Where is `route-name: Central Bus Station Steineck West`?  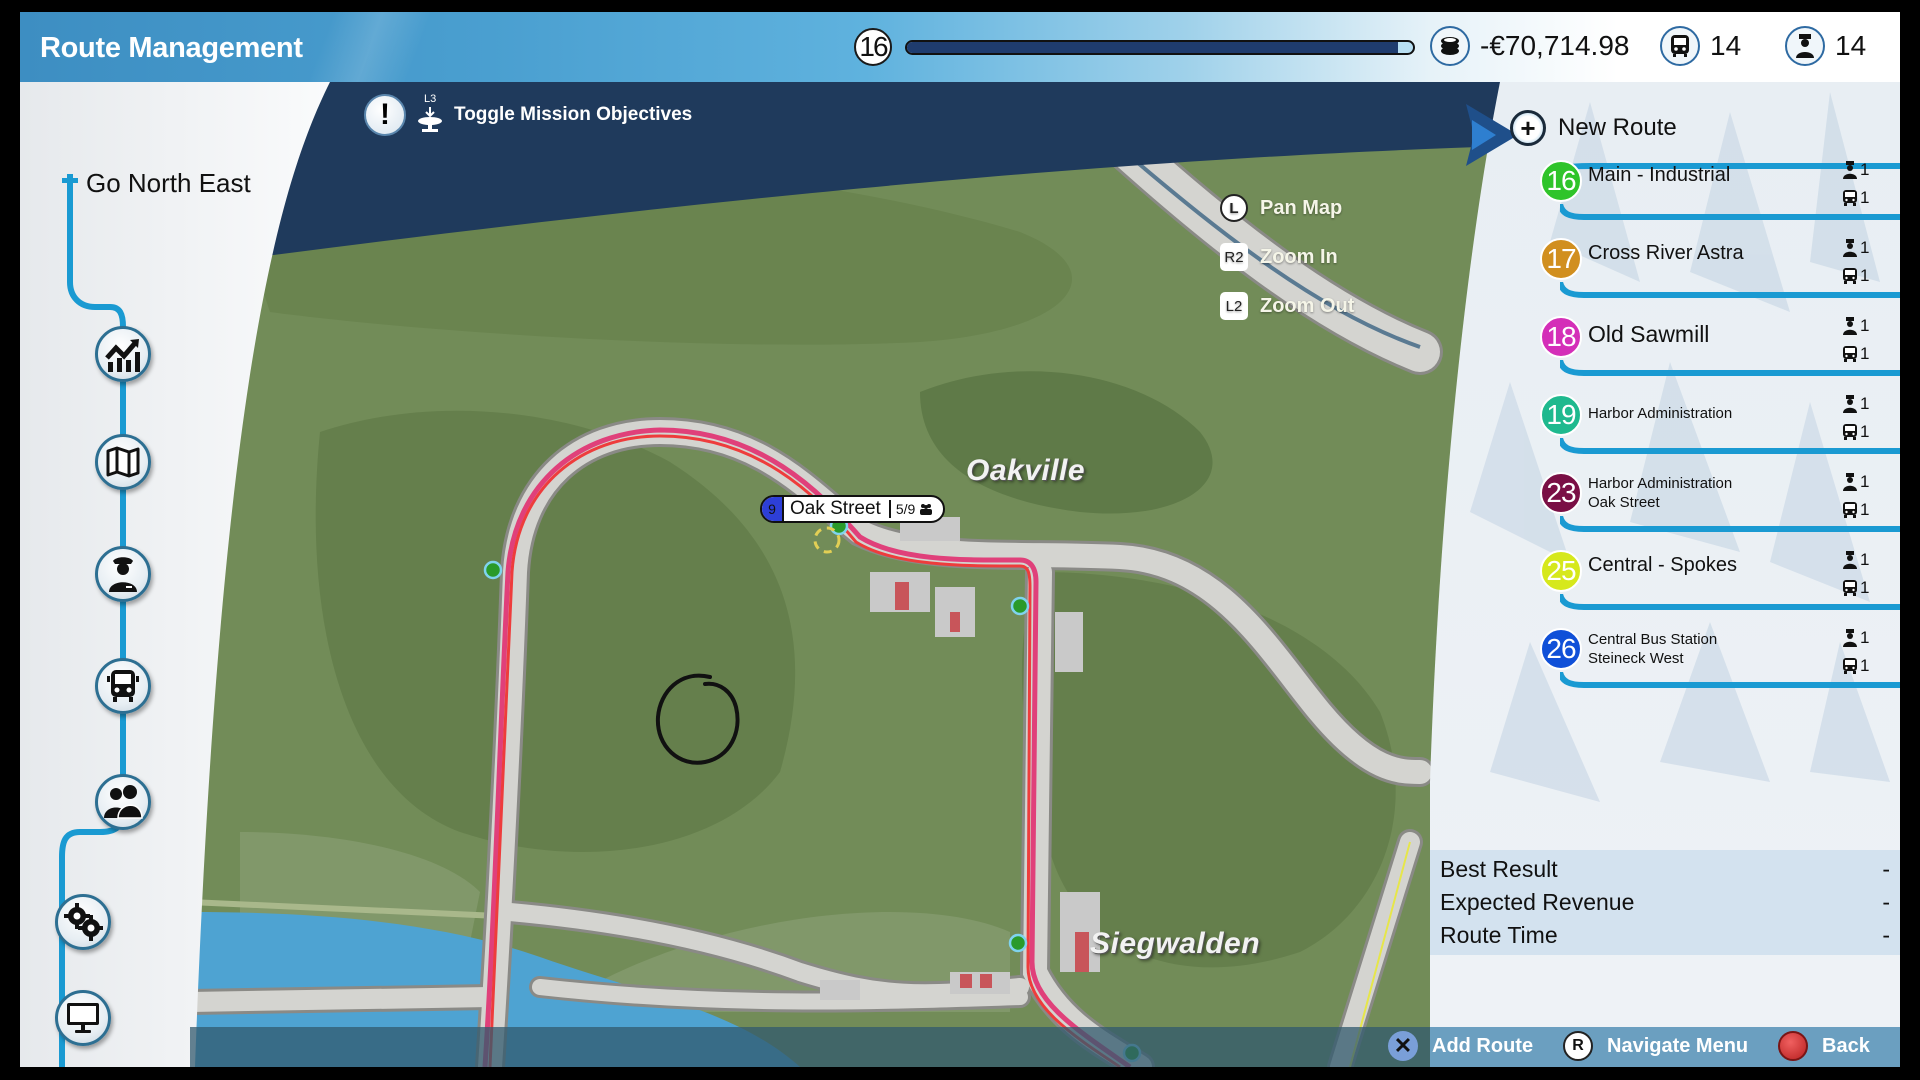
route-name: Central Bus Station Steineck West is located at coordinates (1652, 649).